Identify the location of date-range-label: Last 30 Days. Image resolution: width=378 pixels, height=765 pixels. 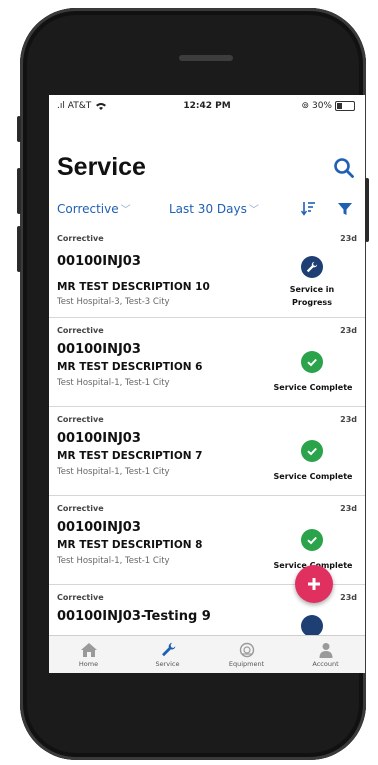
(208, 209).